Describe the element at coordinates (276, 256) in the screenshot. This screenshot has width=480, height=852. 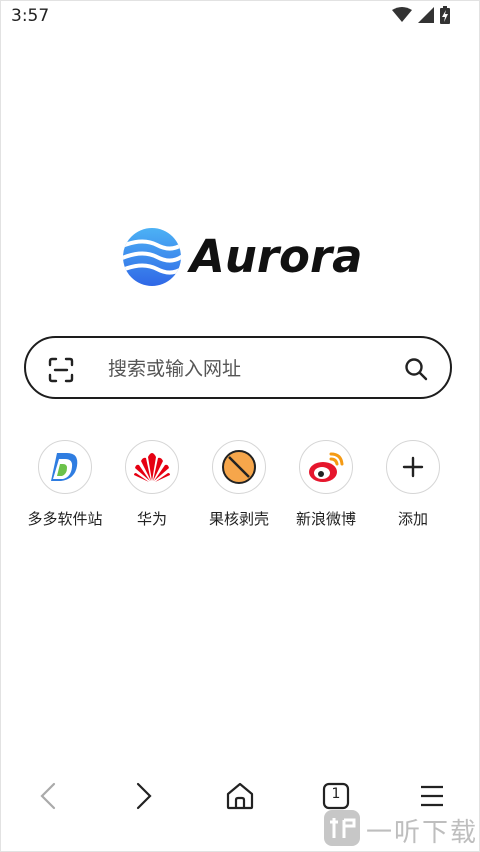
I see `brand-name: Aurora` at that location.